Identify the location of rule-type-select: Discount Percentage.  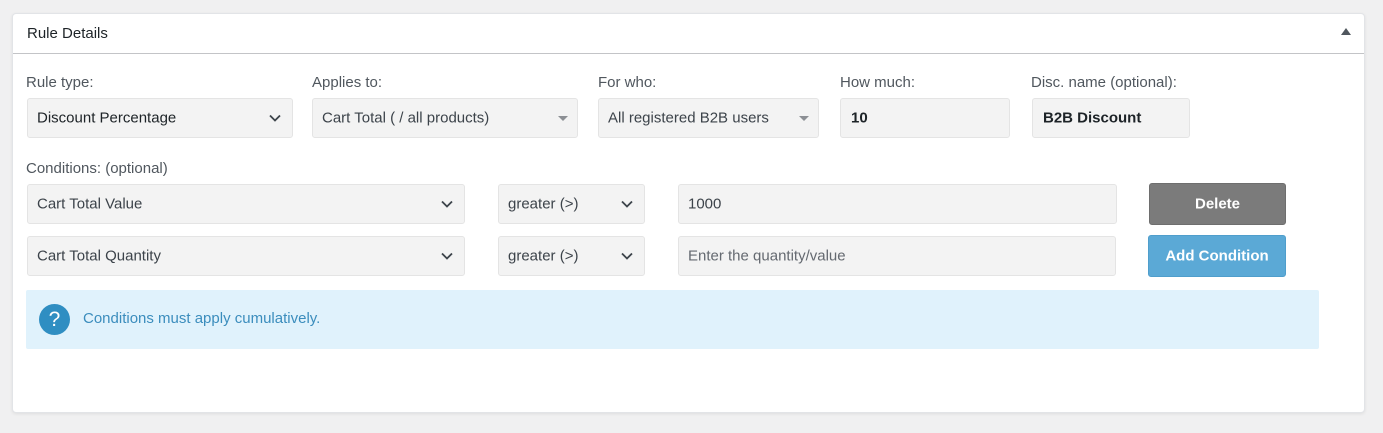
(160, 118).